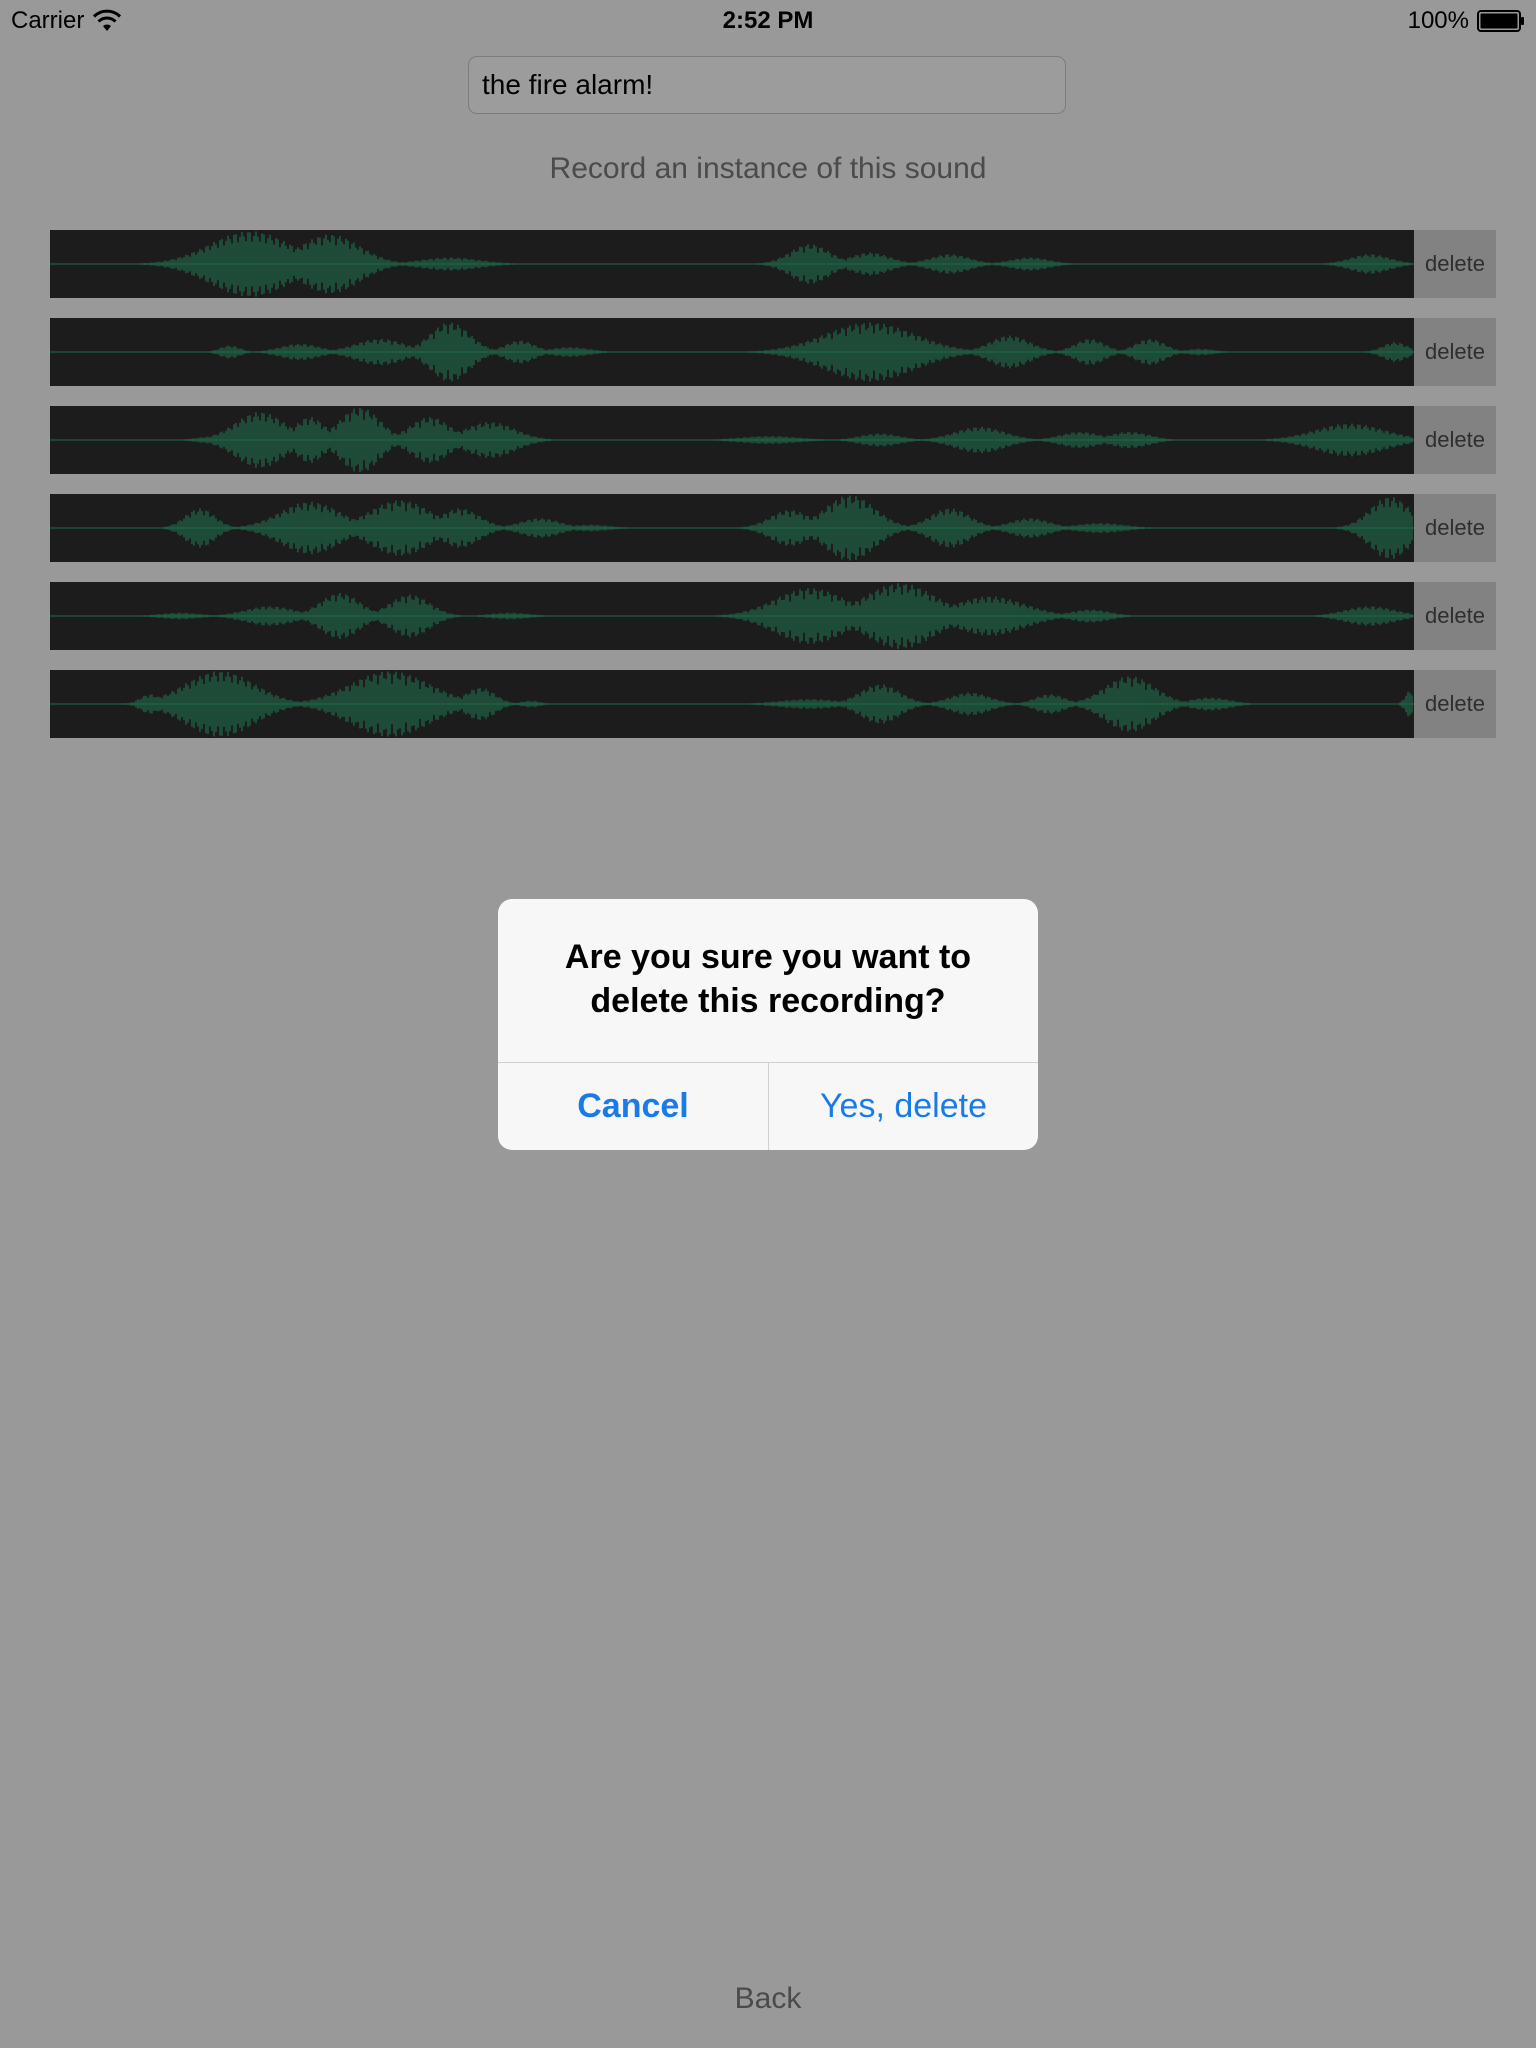  I want to click on battery-icon, so click(1501, 21).